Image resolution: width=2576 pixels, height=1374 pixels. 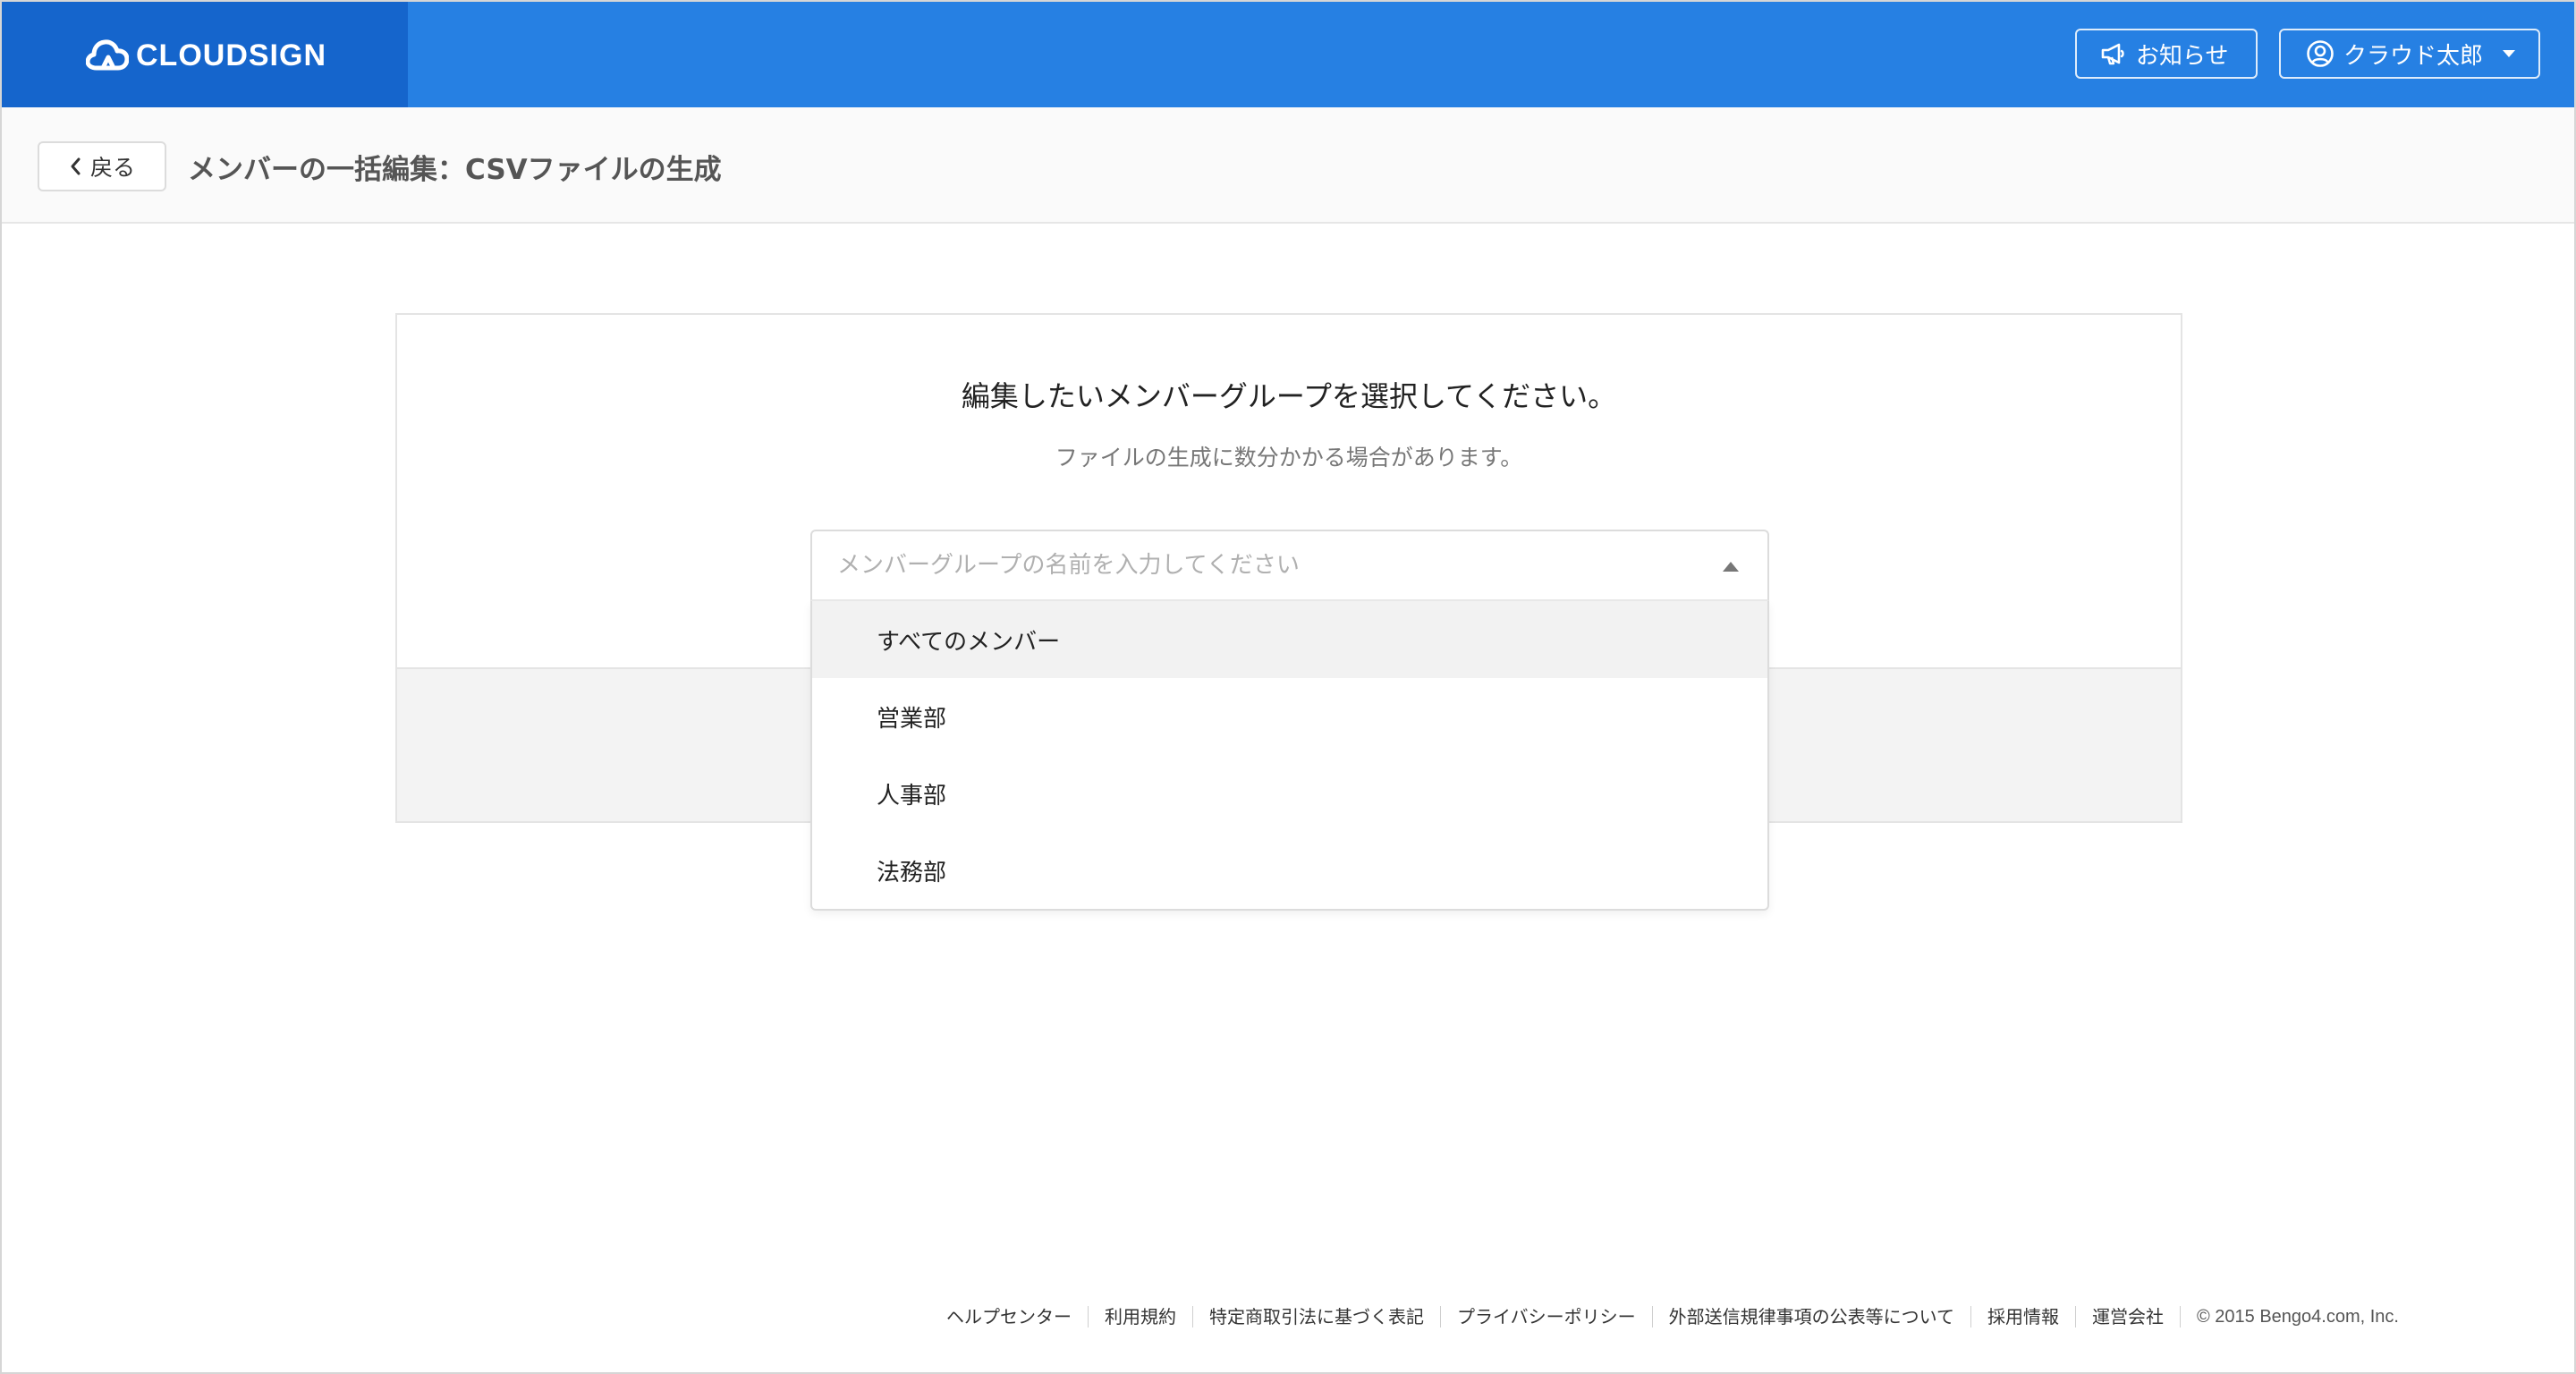 I want to click on megaphone-icon, so click(x=2113, y=53).